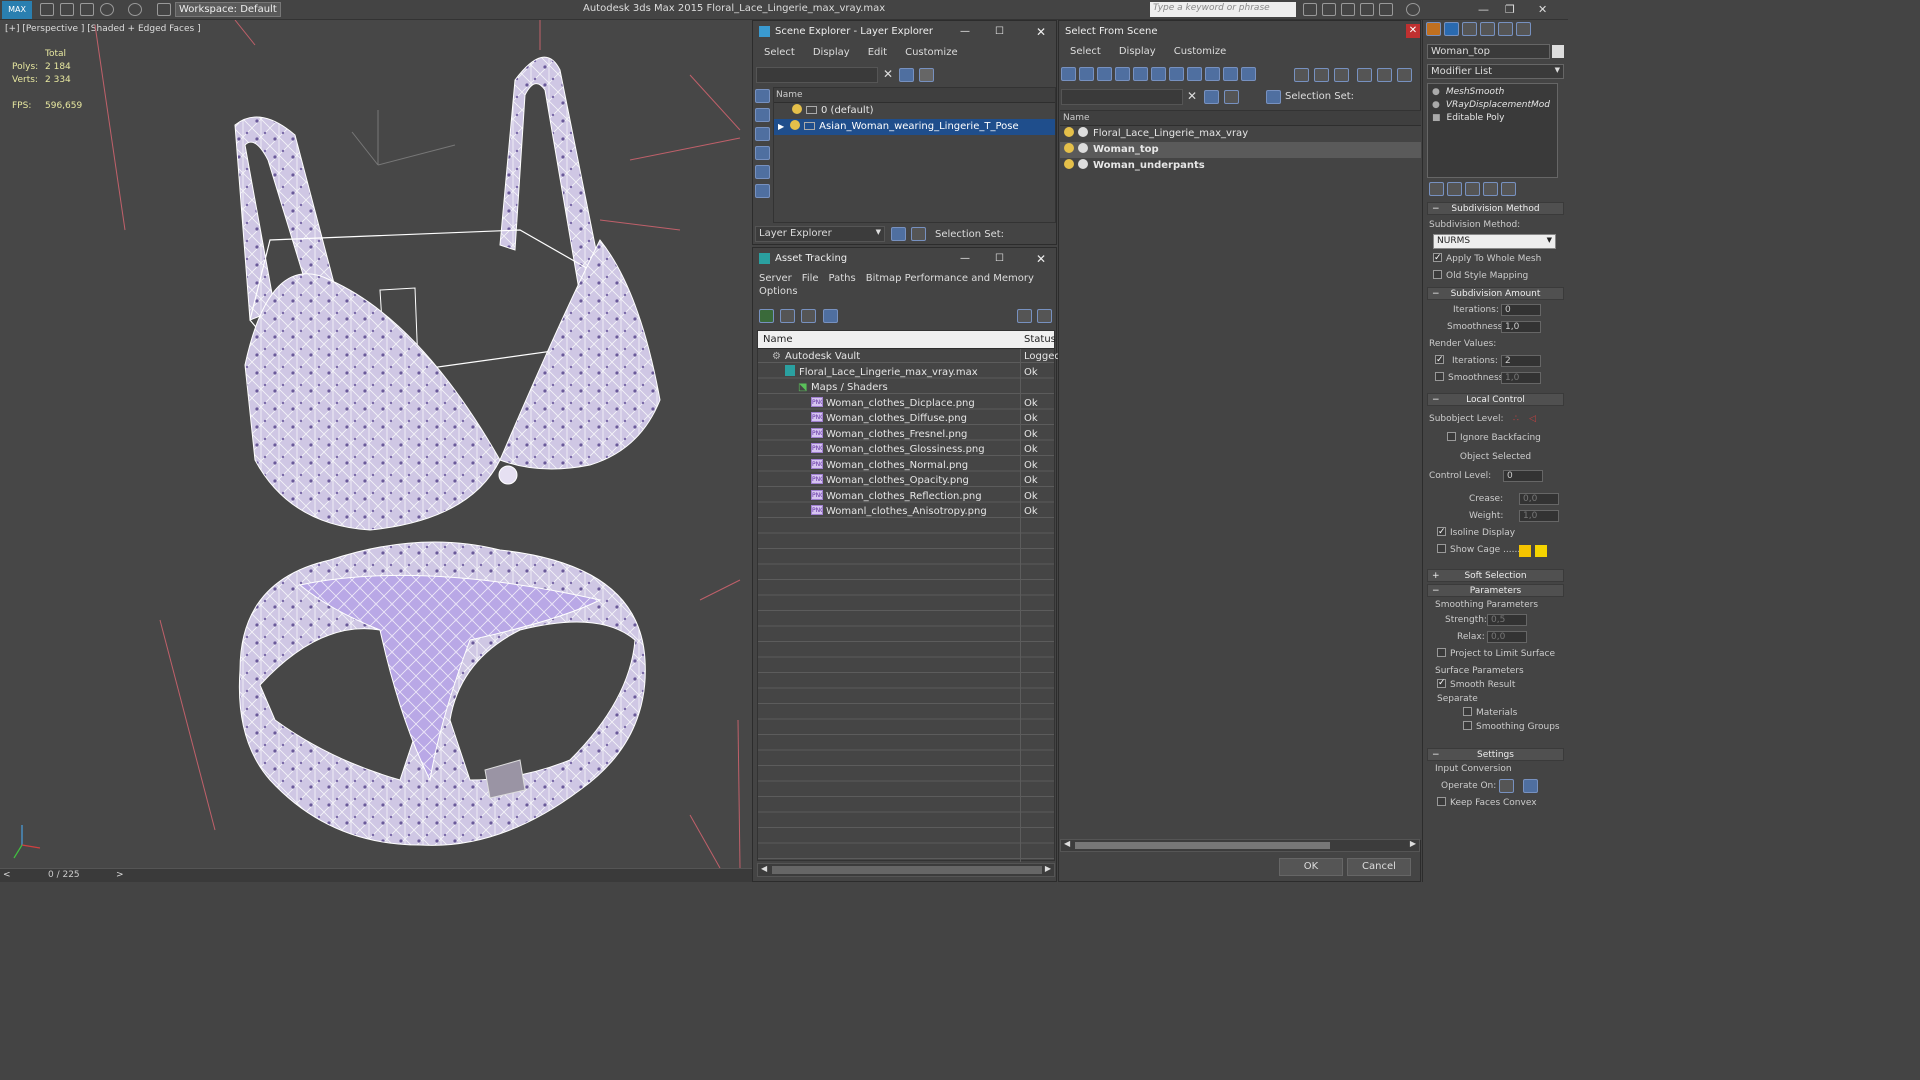  I want to click on asset-row: Floral_Lace_Lingerie_max_vray.max Ok, so click(906, 372).